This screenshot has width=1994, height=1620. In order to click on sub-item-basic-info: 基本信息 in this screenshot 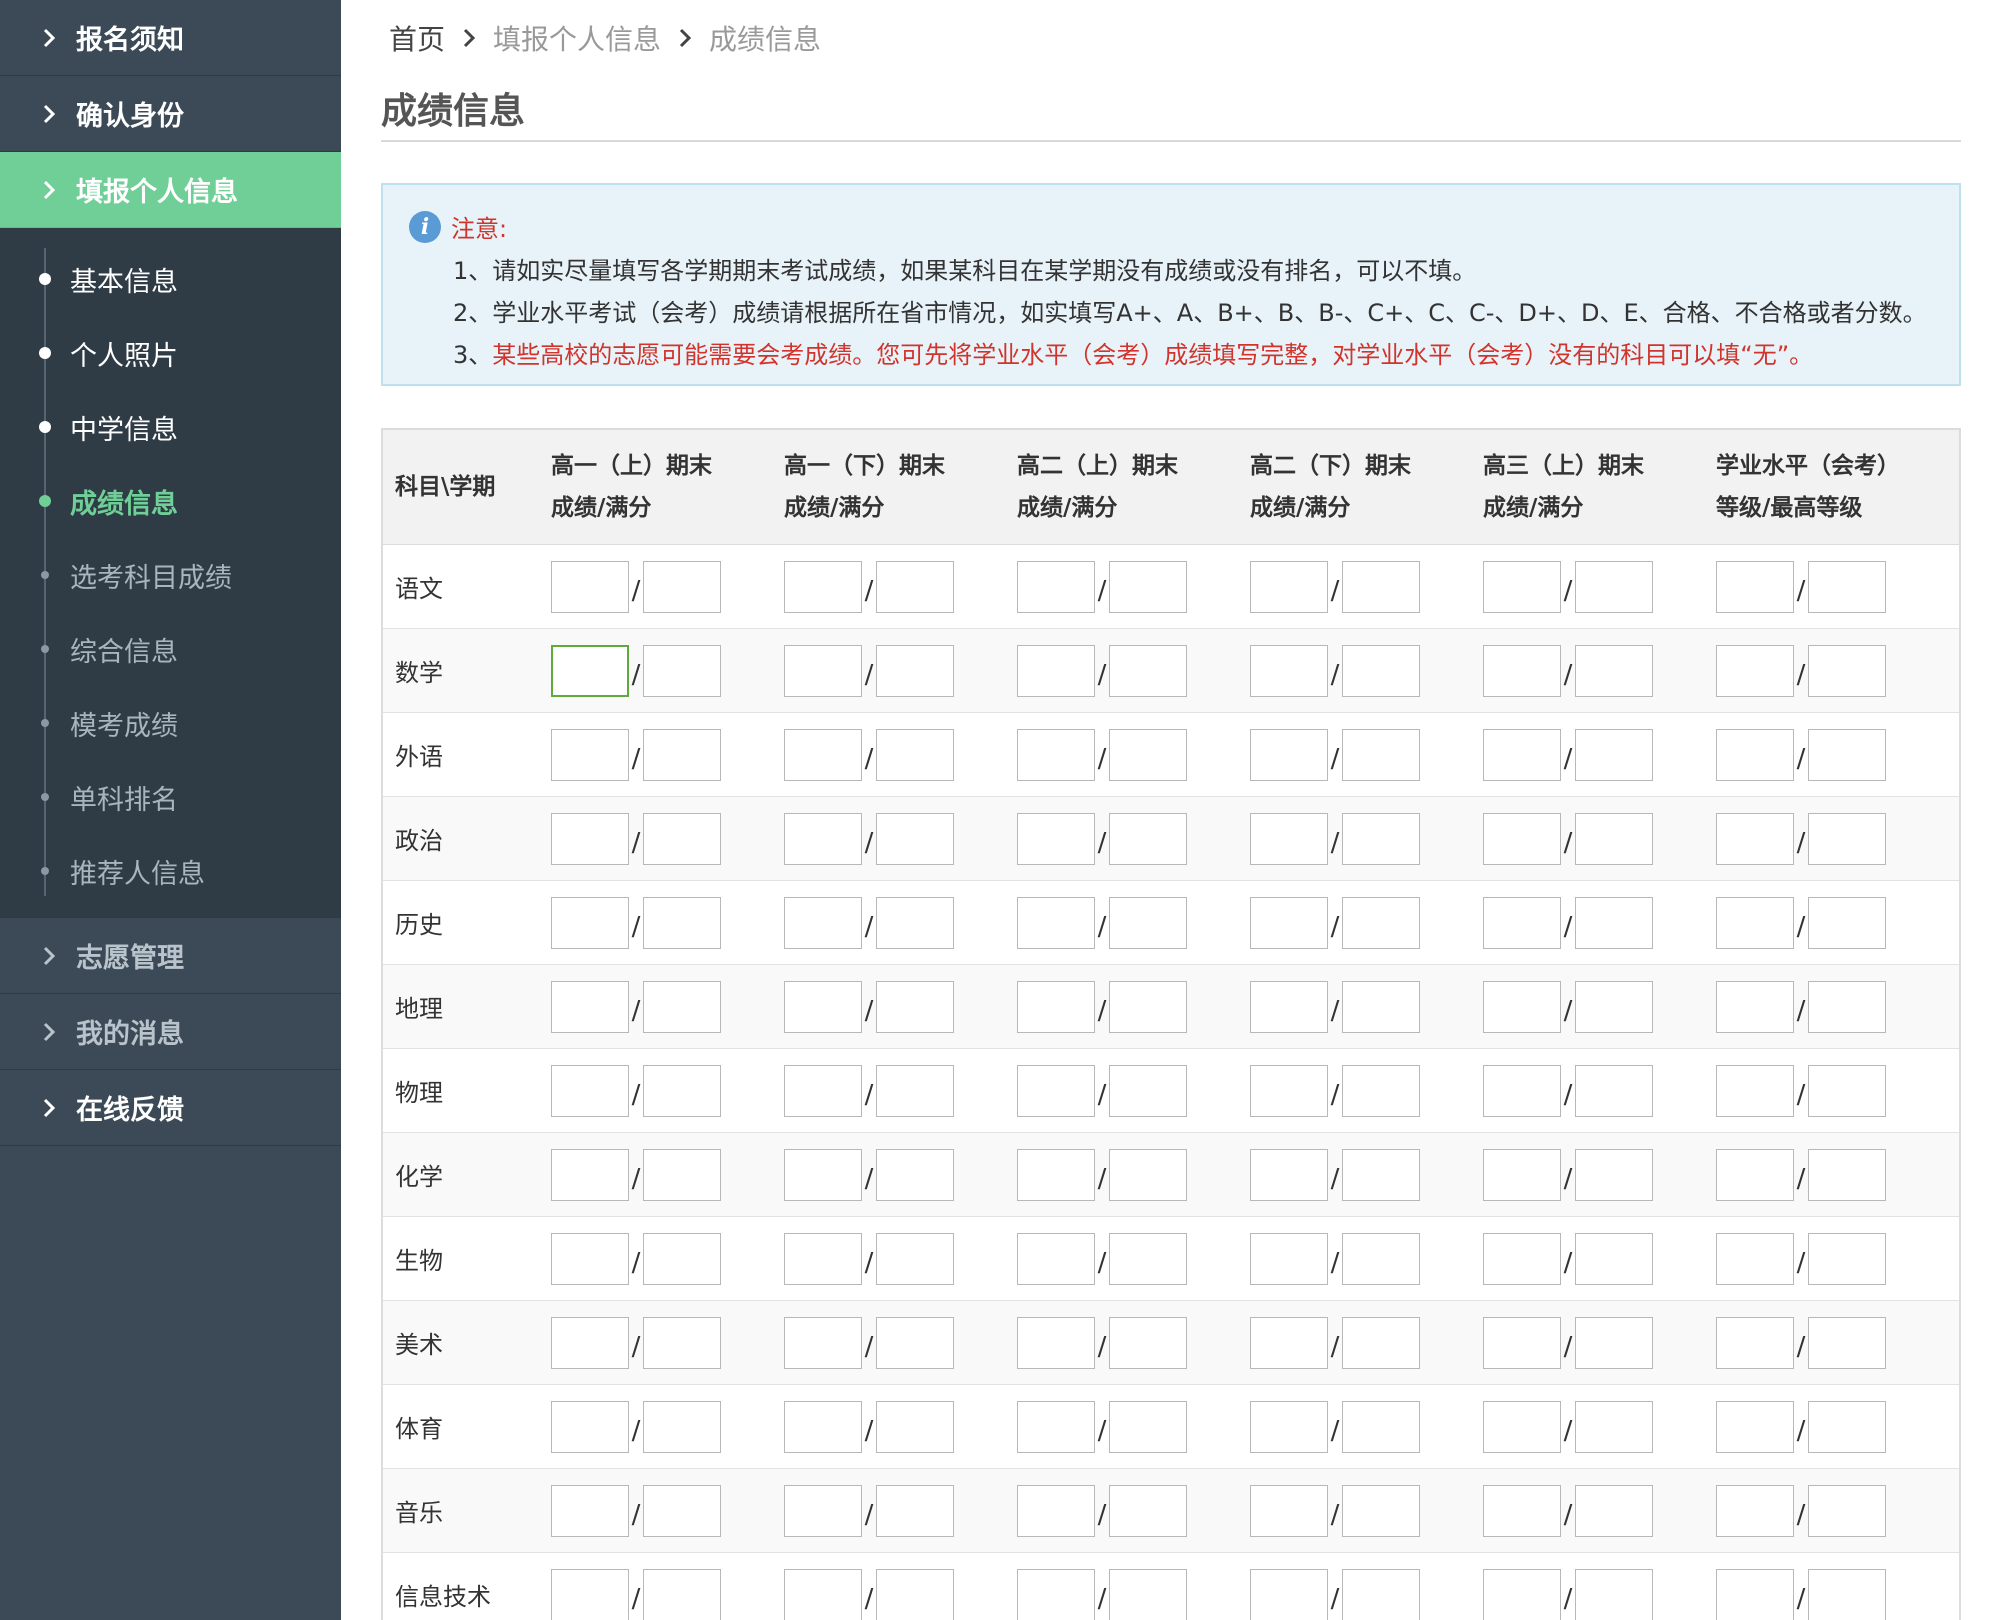, I will do `click(170, 279)`.